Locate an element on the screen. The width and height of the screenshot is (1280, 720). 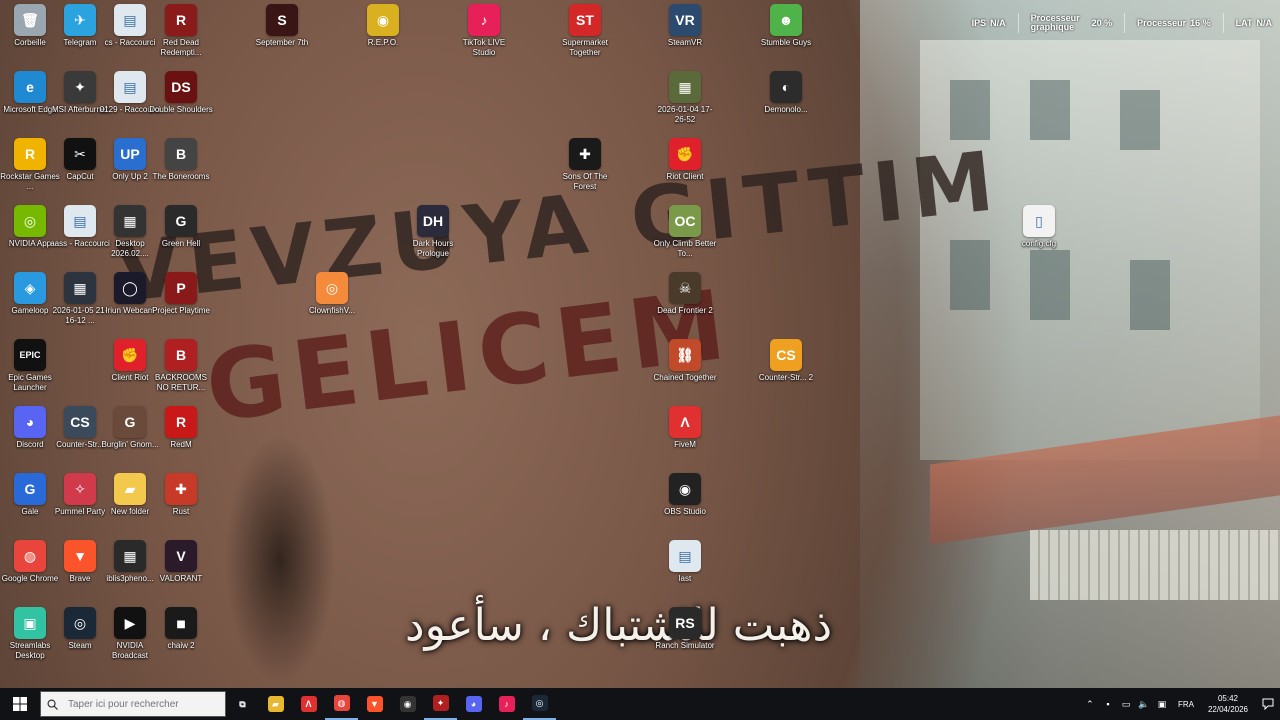
taskbar-app-chrome: ◍ is located at coordinates (341, 704).